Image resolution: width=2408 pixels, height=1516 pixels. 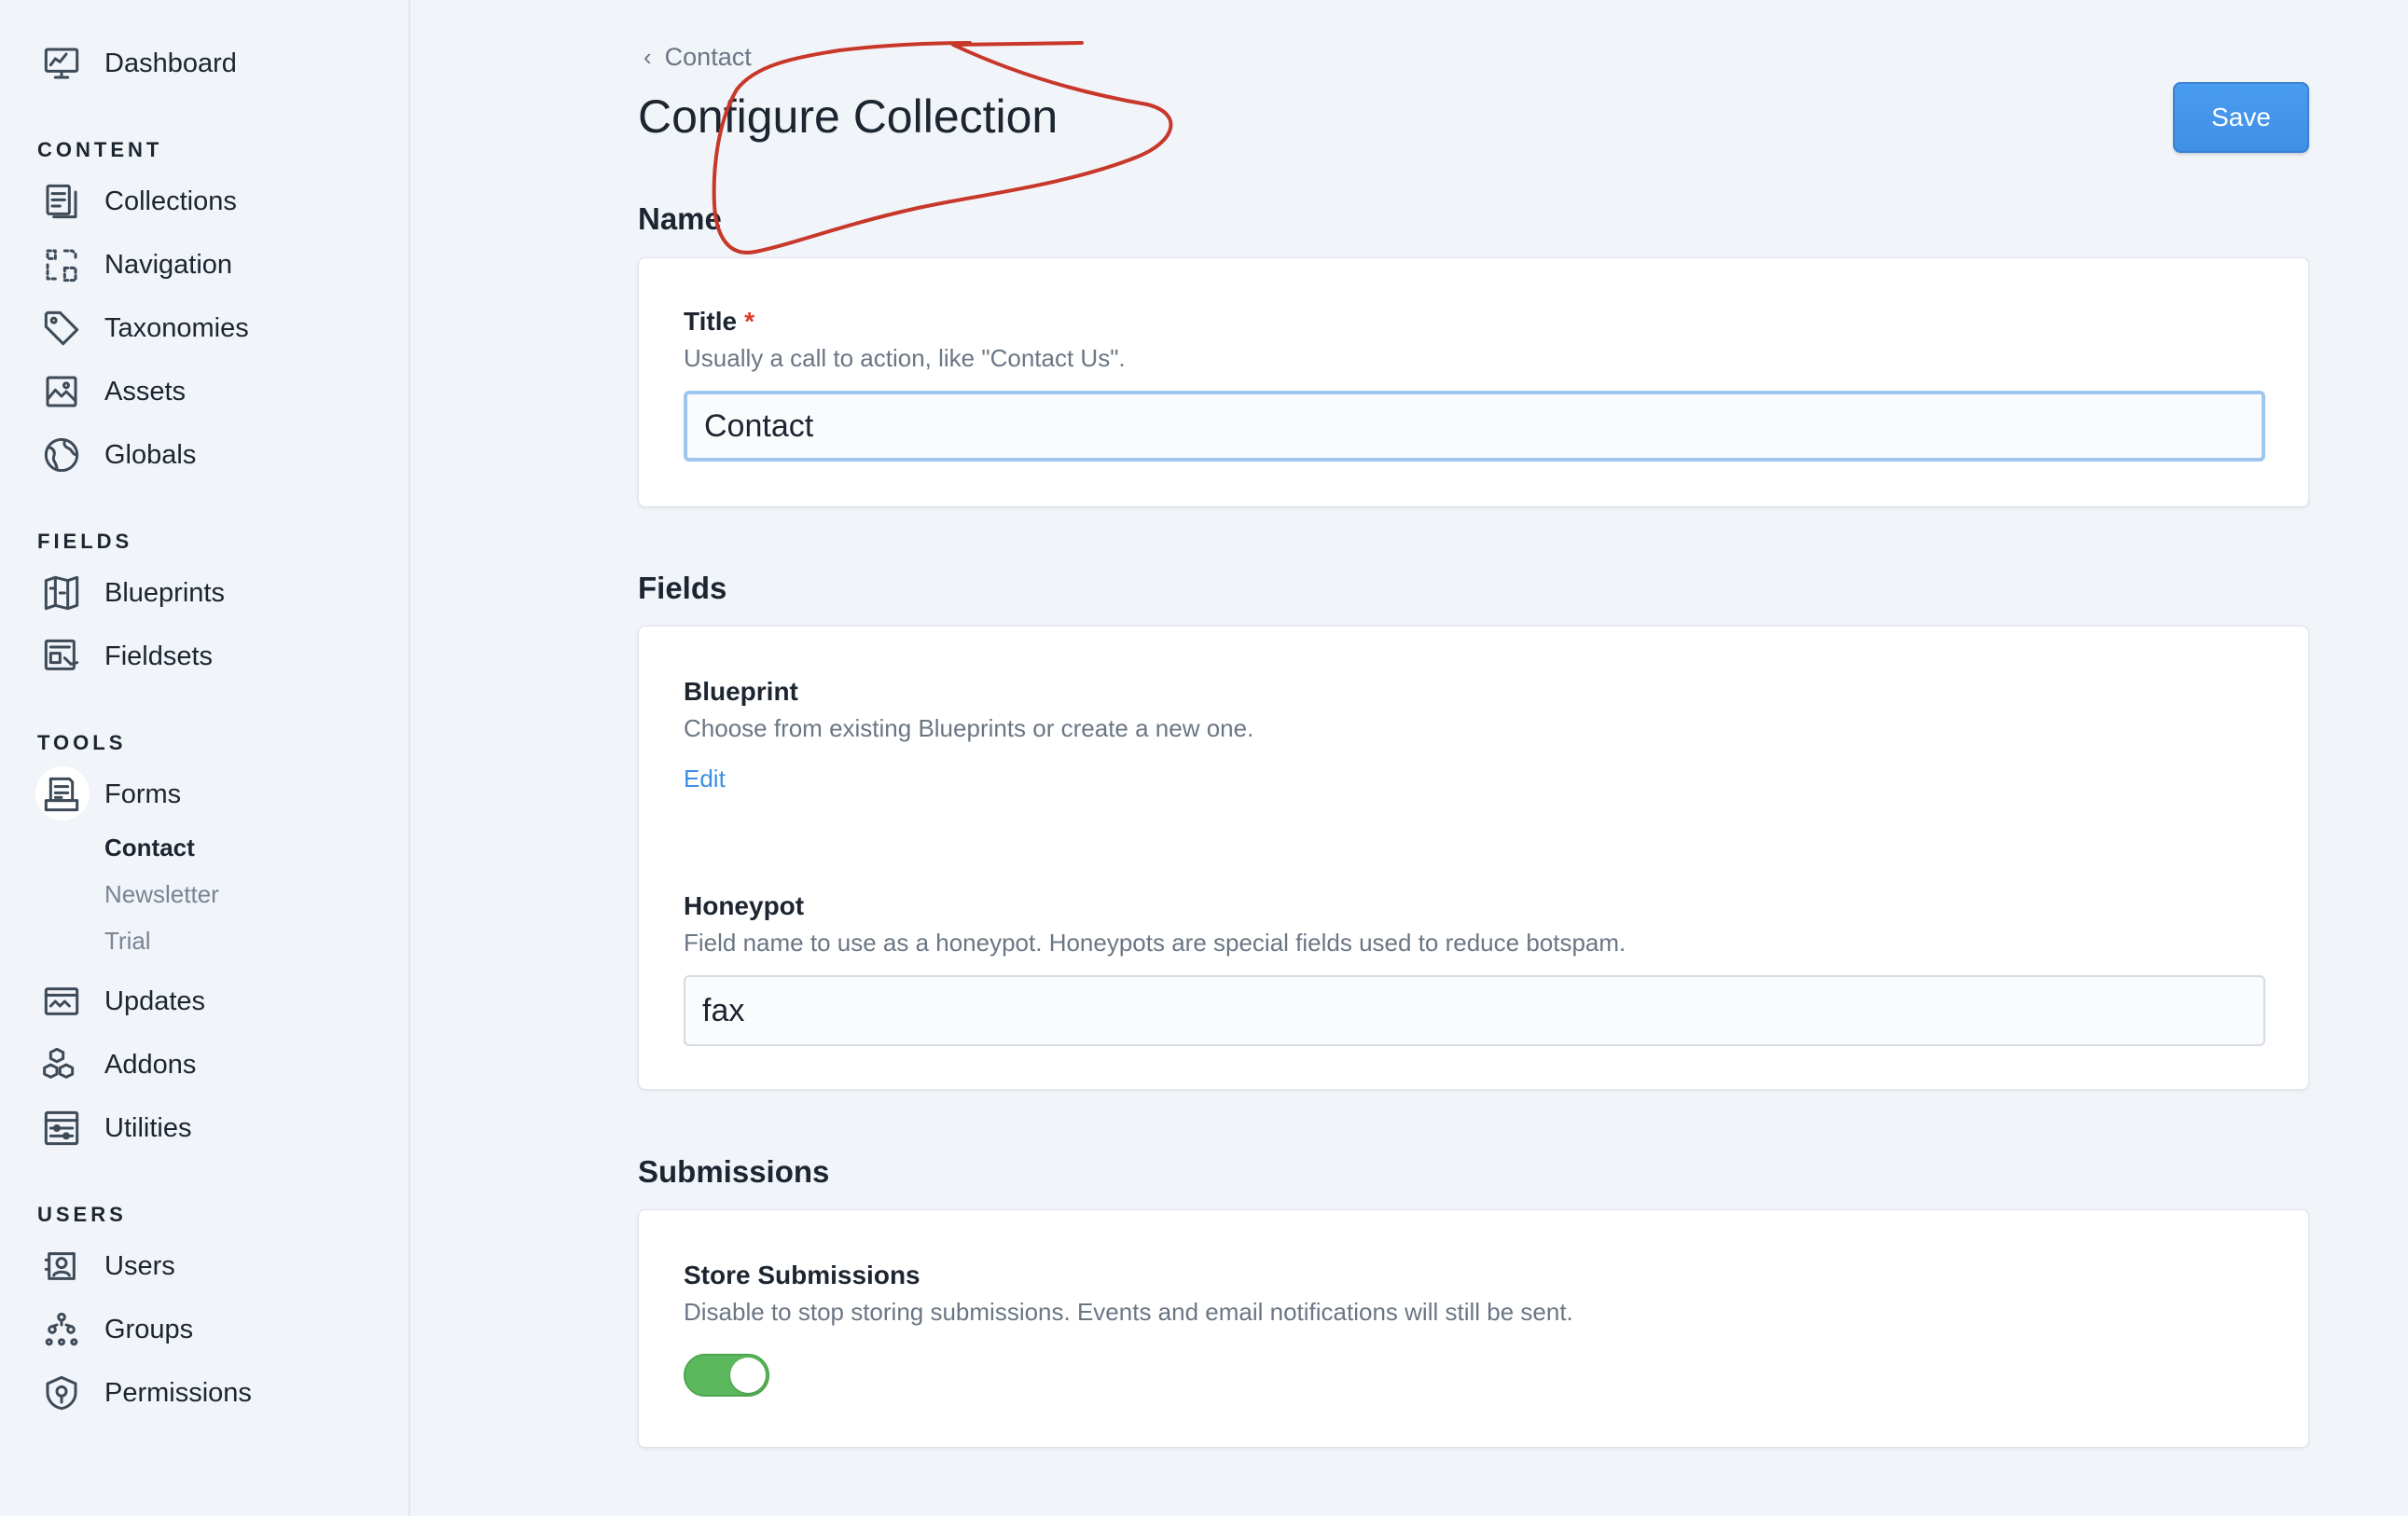 What do you see at coordinates (178, 1392) in the screenshot?
I see `sidebar-item-label: Permissions` at bounding box center [178, 1392].